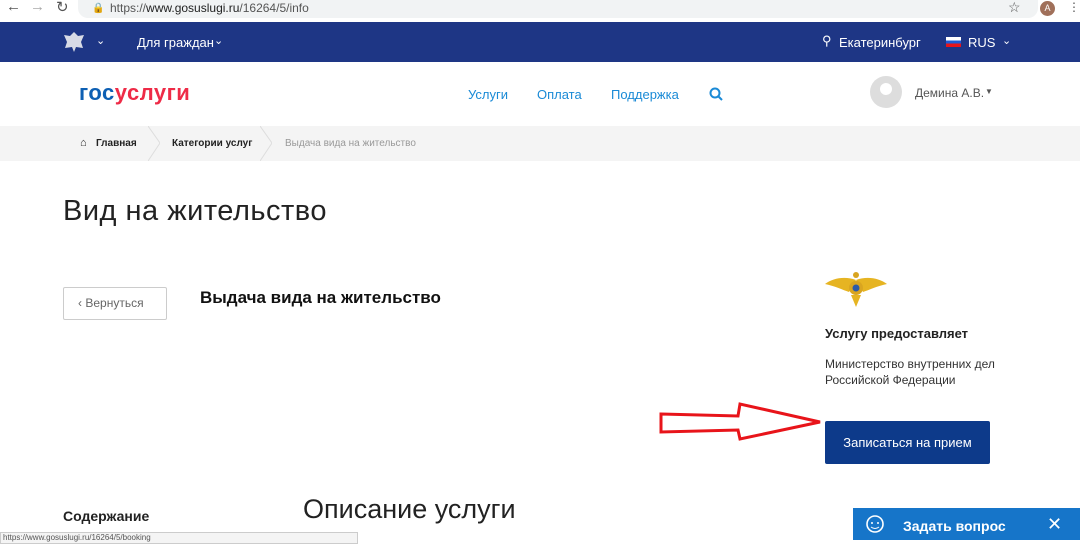 This screenshot has height=544, width=1080. I want to click on coat-of-arms-icon, so click(74, 42).